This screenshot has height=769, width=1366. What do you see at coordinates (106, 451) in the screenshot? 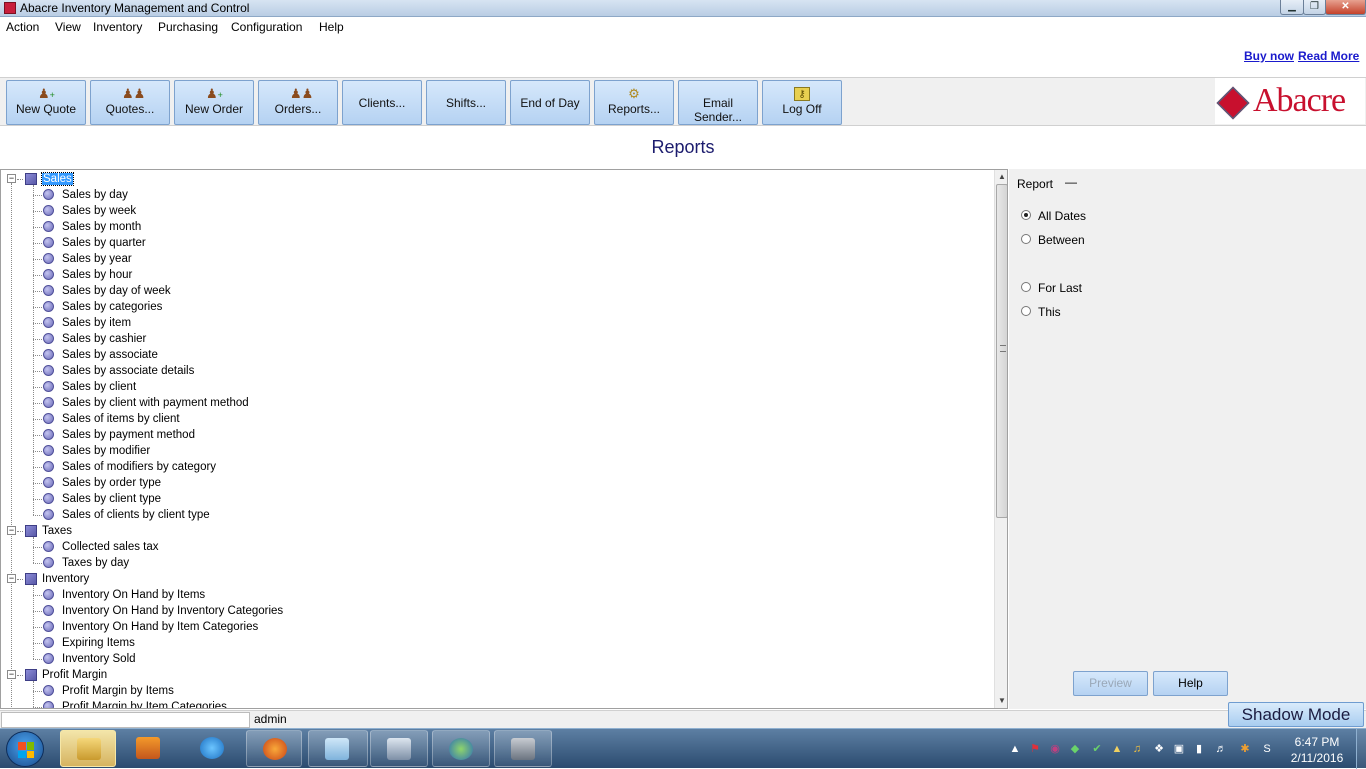
I see `tree-item: Sales by modifier` at bounding box center [106, 451].